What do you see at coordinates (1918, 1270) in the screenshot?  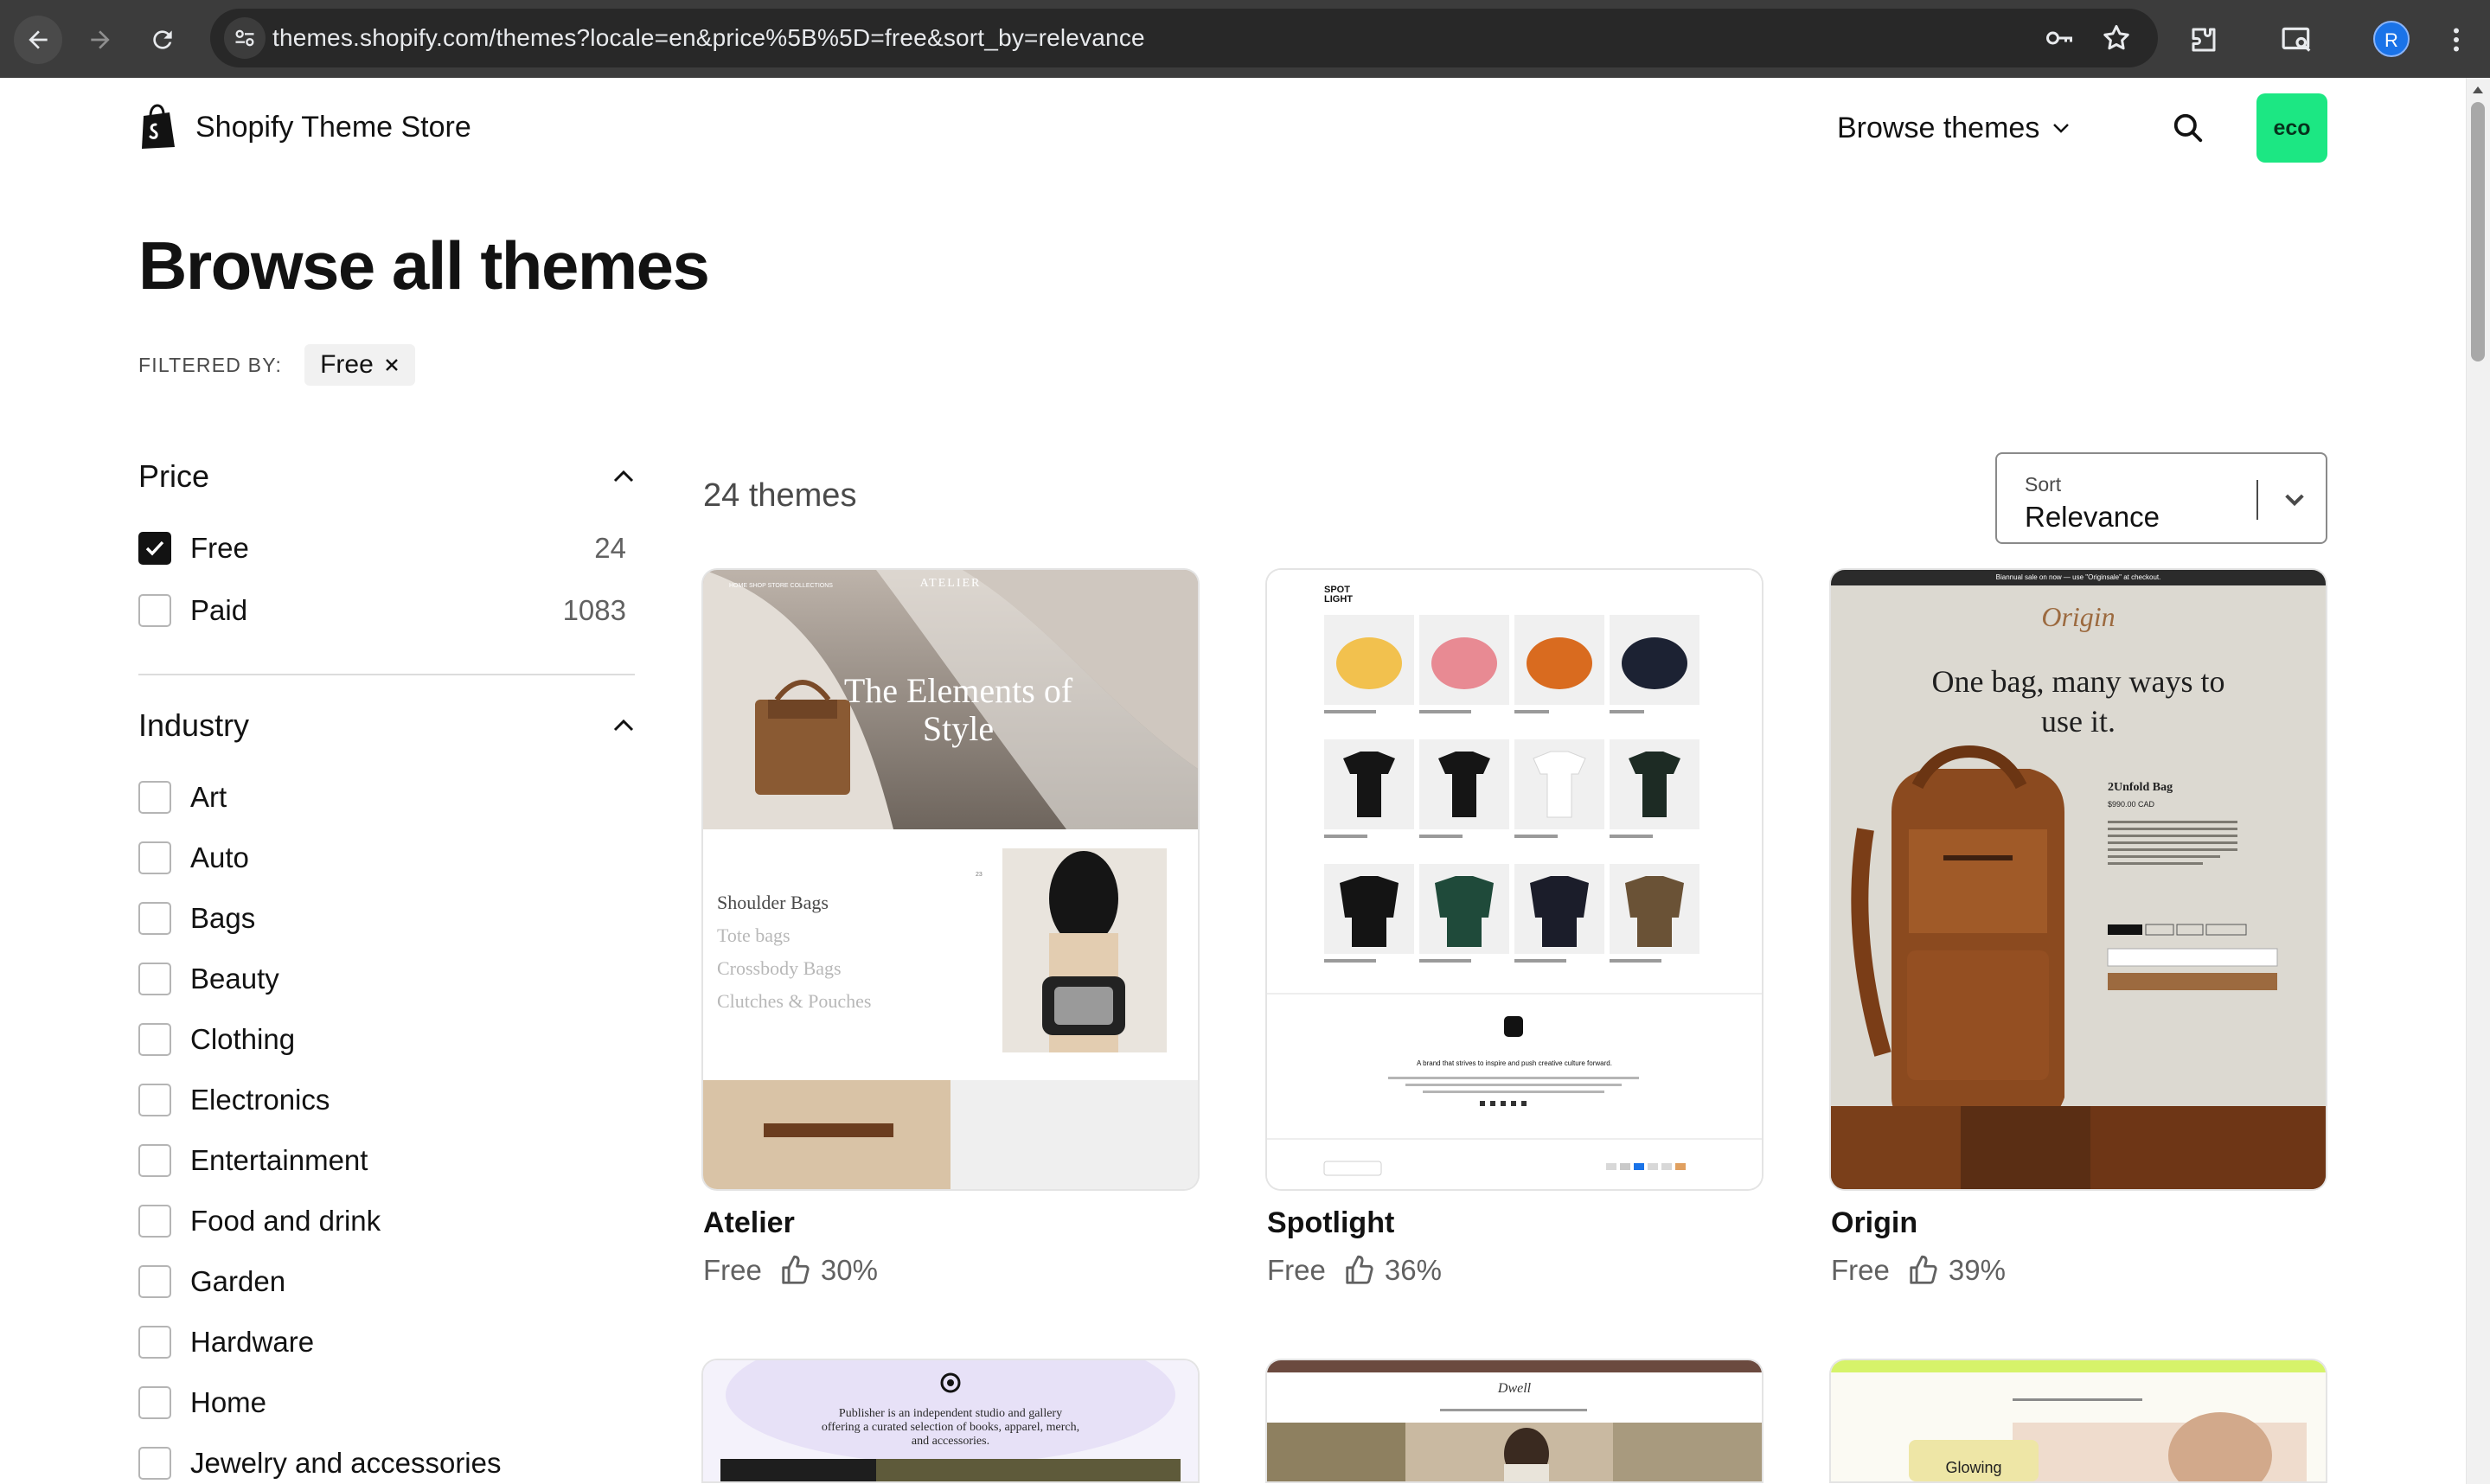 I see `theme-meta: Free 39%` at bounding box center [1918, 1270].